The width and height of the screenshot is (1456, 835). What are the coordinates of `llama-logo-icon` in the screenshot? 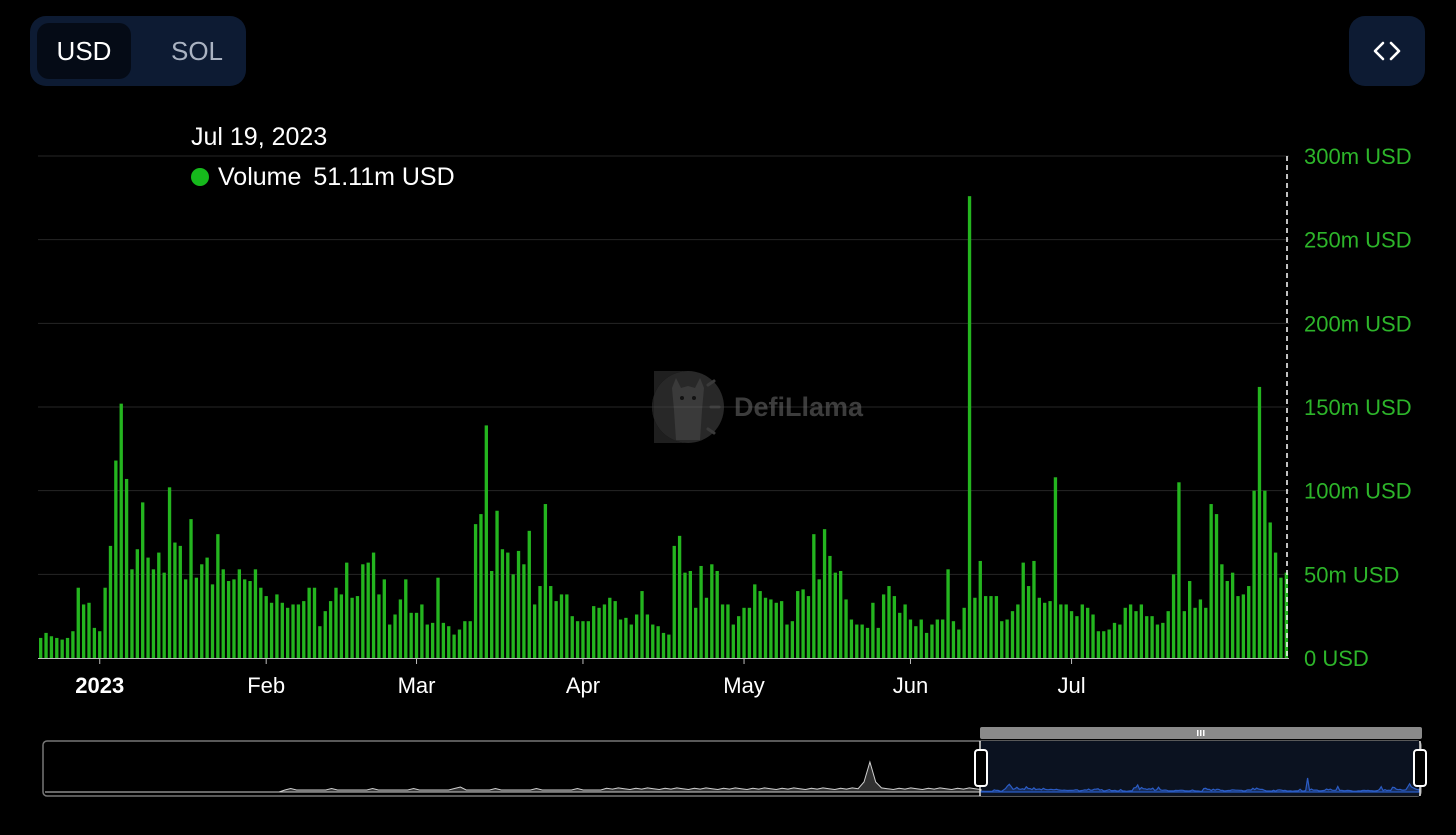 It's located at (688, 407).